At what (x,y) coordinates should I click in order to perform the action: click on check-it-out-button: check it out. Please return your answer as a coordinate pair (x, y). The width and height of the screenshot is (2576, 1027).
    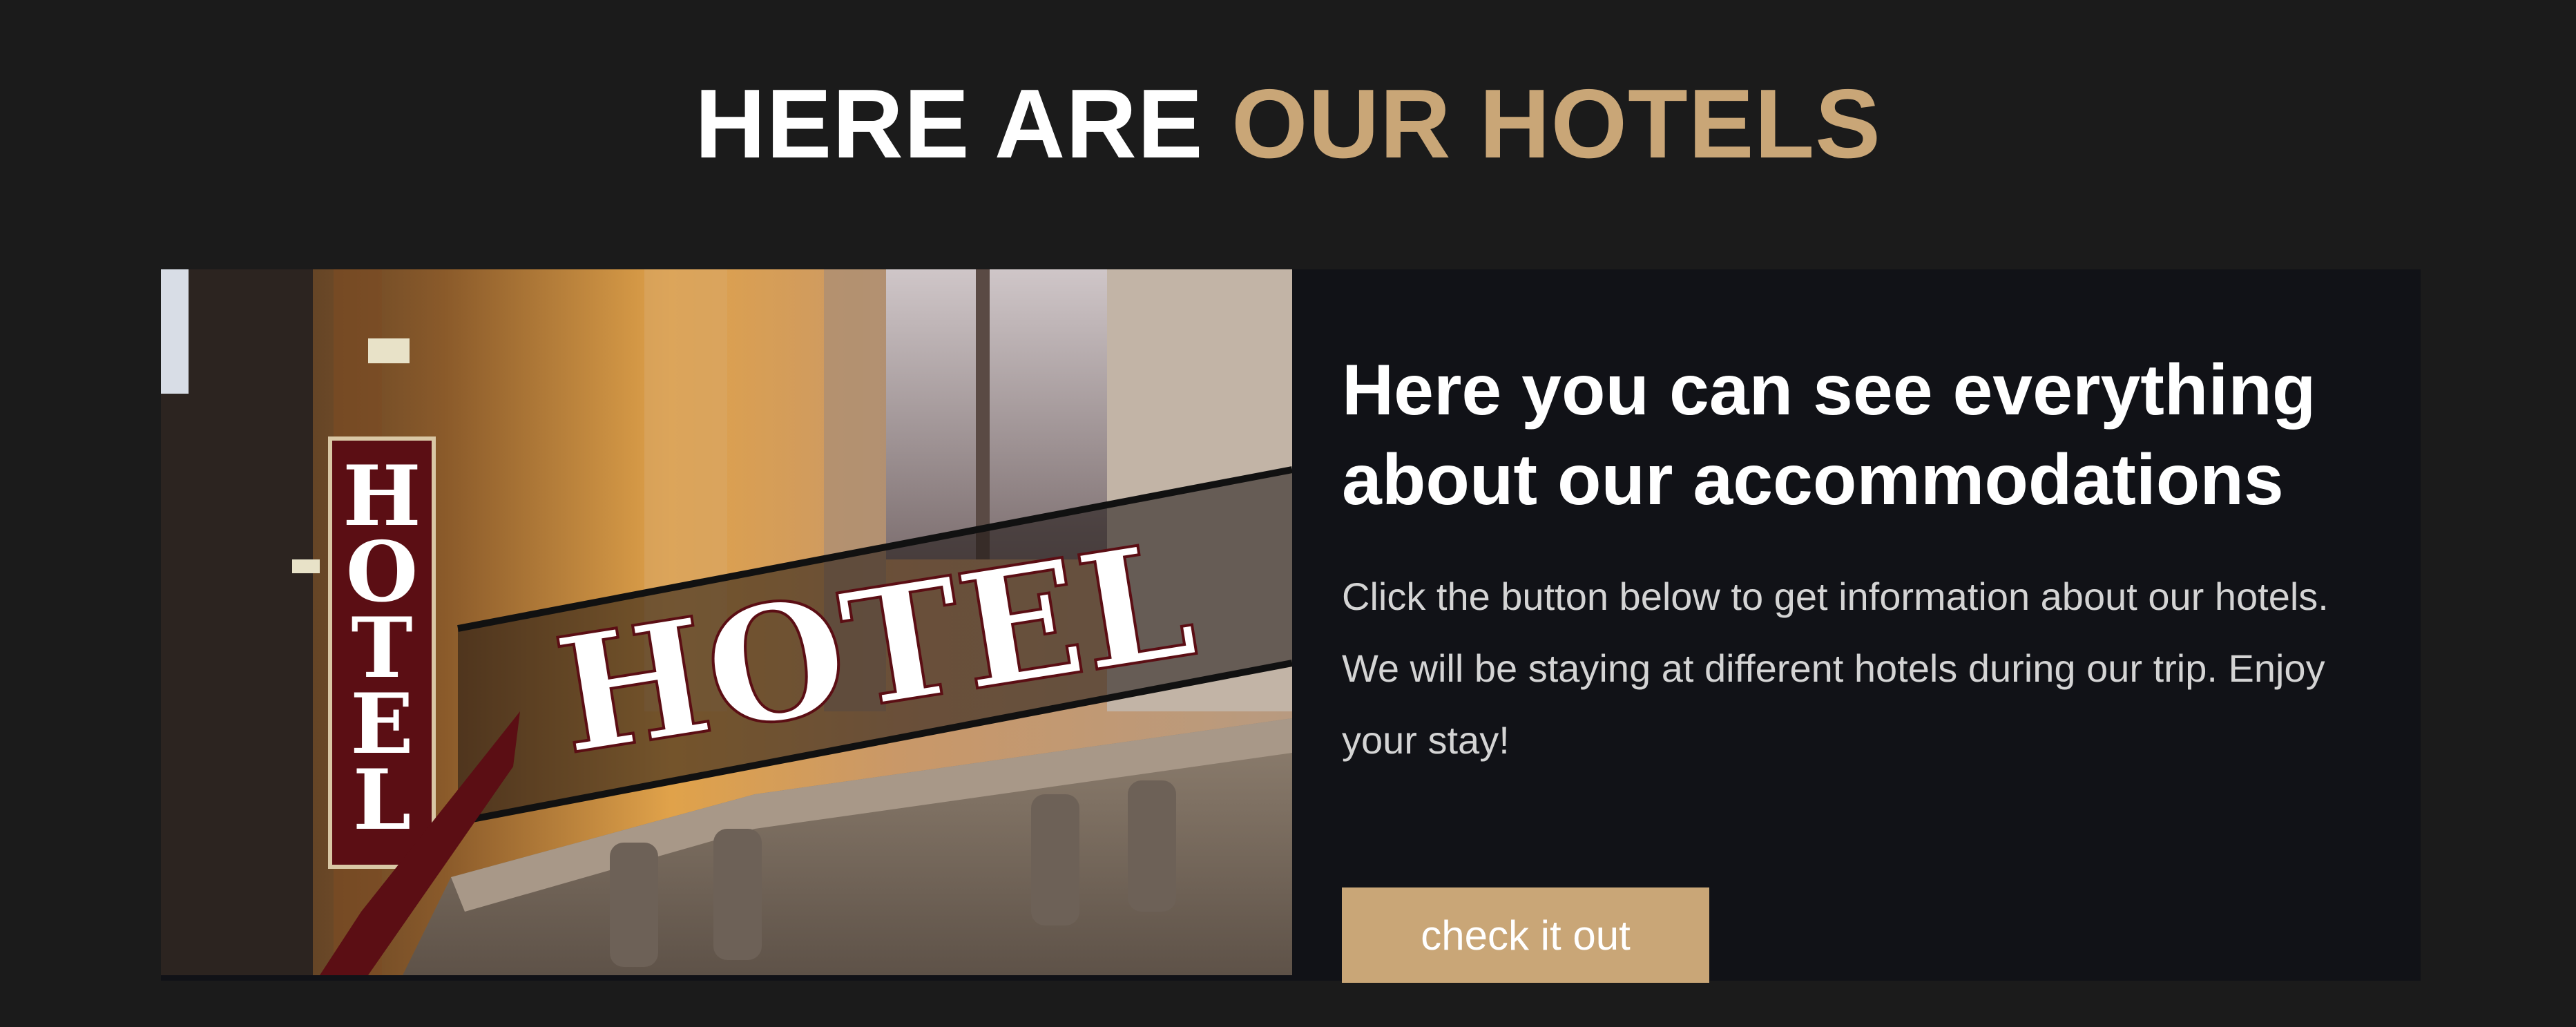
    Looking at the image, I should click on (1525, 935).